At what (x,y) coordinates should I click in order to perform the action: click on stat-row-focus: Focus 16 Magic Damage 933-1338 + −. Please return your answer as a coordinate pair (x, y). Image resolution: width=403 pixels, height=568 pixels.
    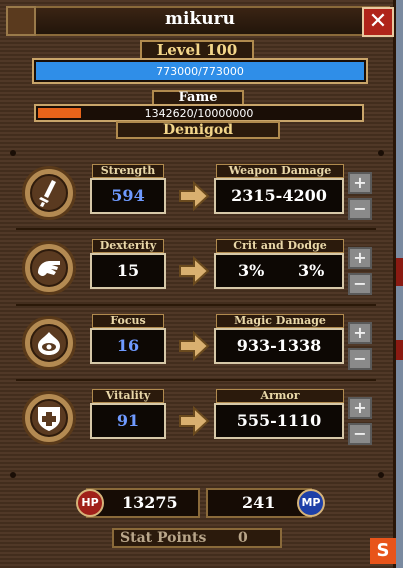
    Looking at the image, I should click on (203, 342).